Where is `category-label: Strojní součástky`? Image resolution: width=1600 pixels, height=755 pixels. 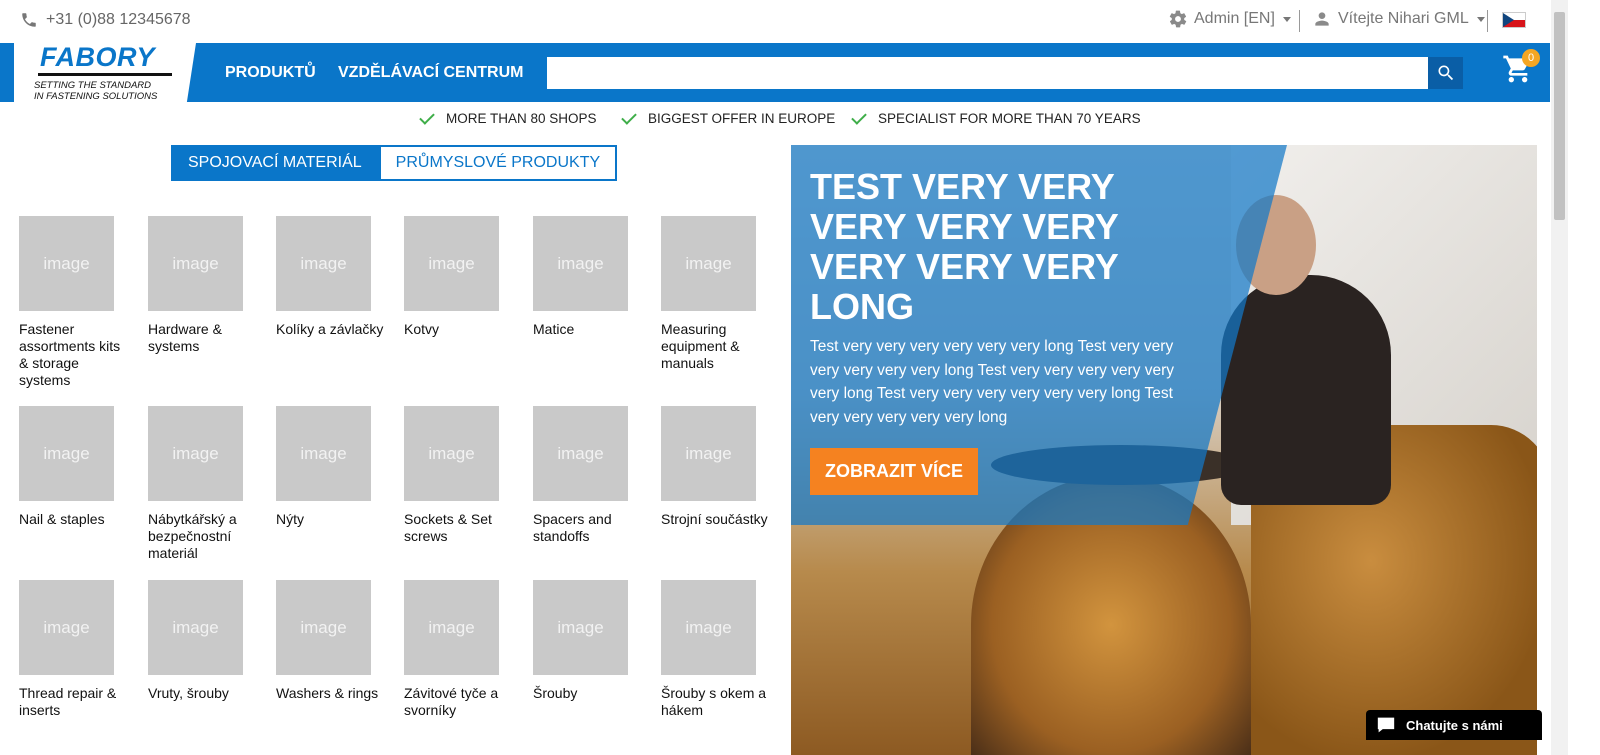
category-label: Strojní součástky is located at coordinates (714, 519).